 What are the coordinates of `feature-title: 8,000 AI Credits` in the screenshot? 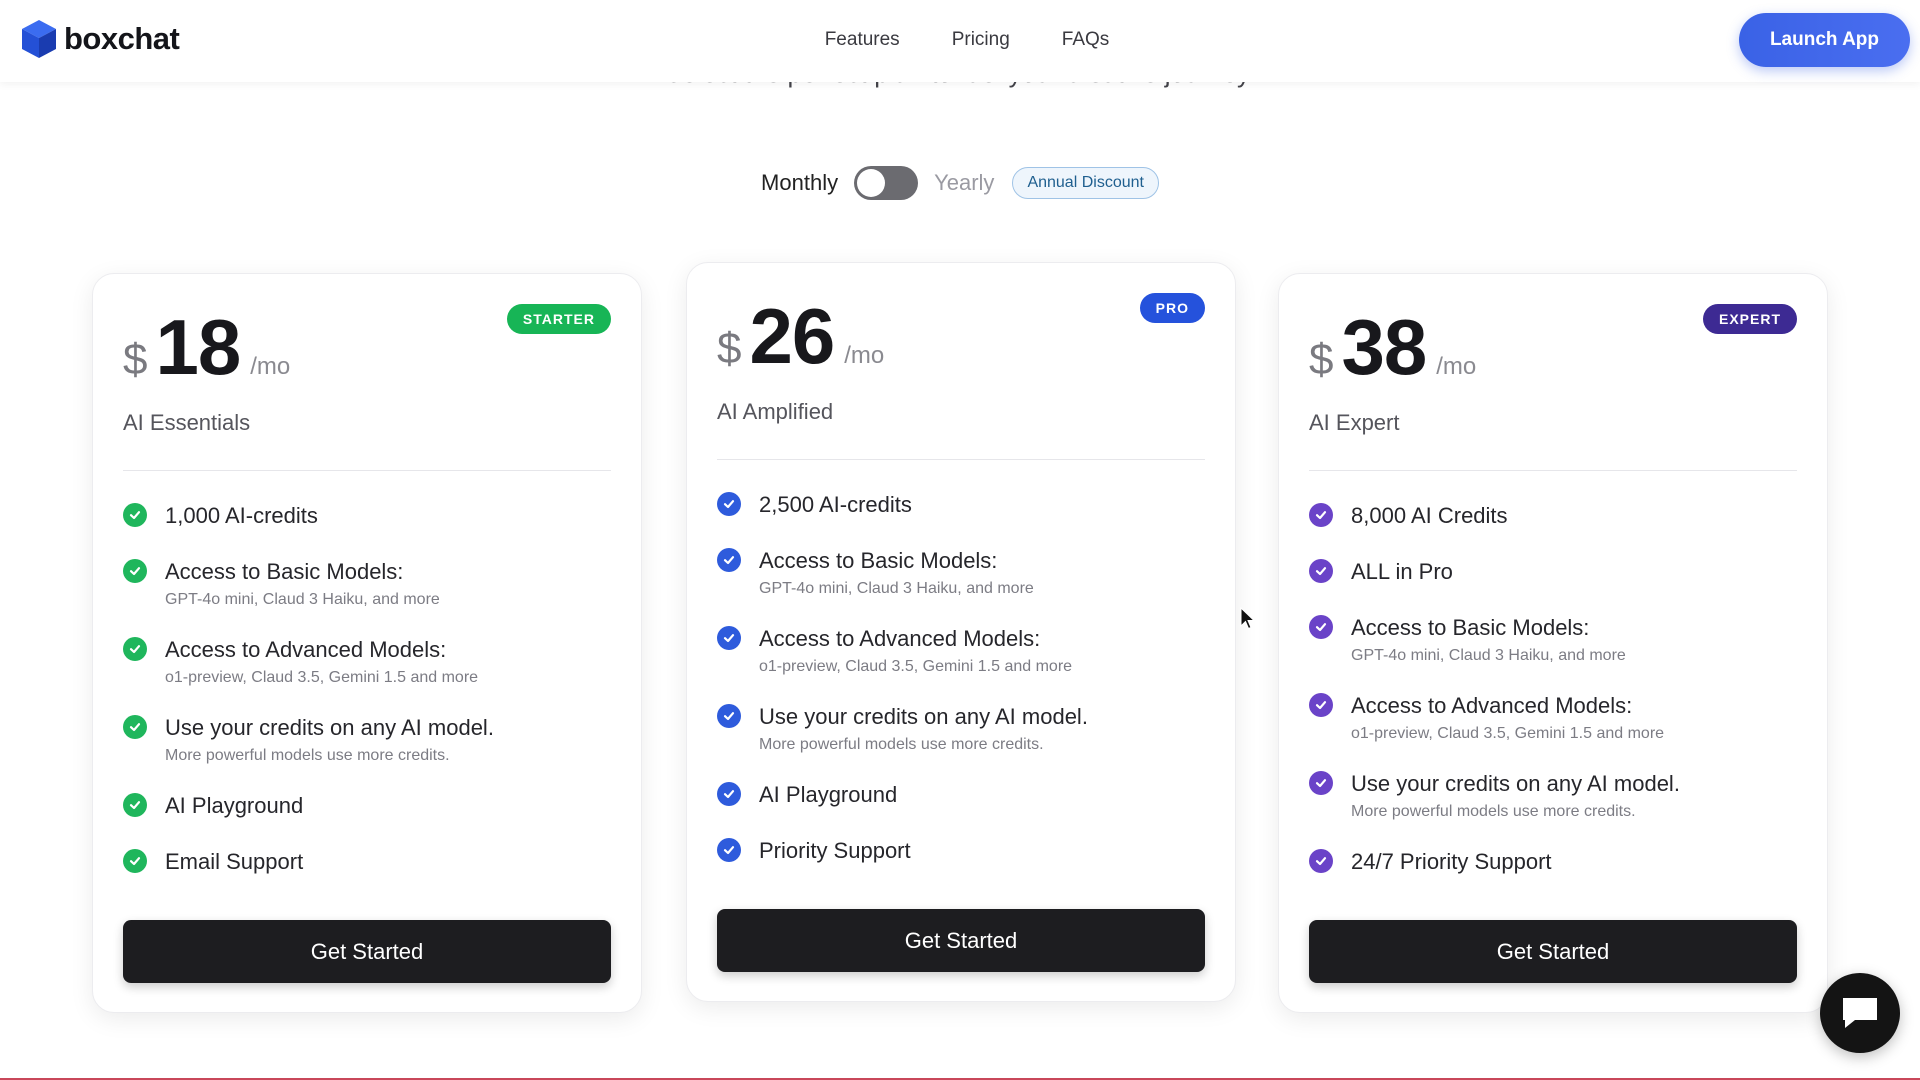 It's located at (1429, 515).